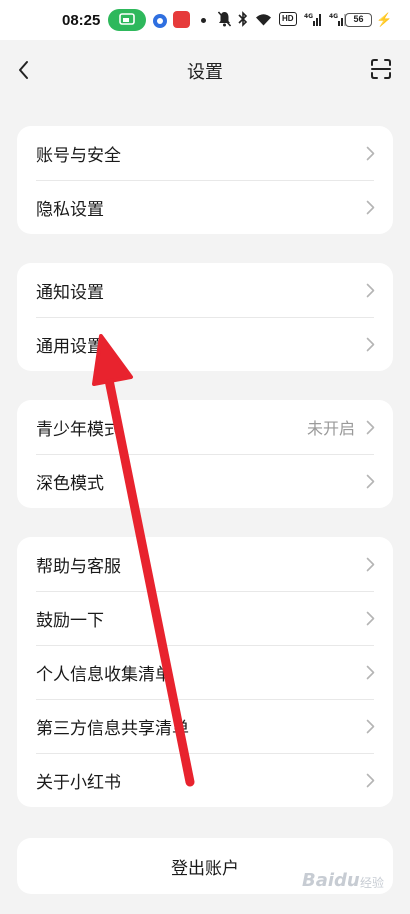  I want to click on settings-item-general: 通用设置, so click(205, 344).